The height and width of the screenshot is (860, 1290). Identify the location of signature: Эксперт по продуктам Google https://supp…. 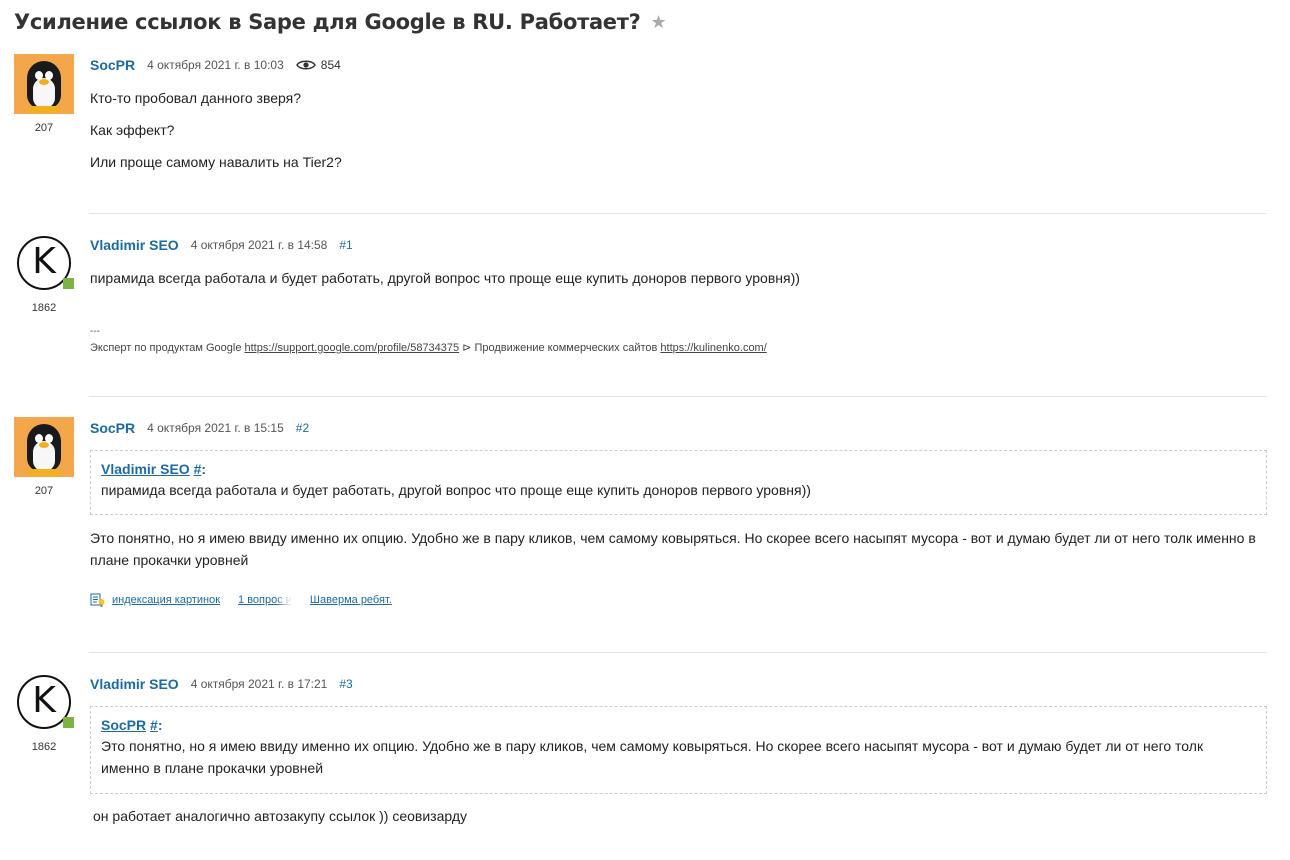
(428, 347).